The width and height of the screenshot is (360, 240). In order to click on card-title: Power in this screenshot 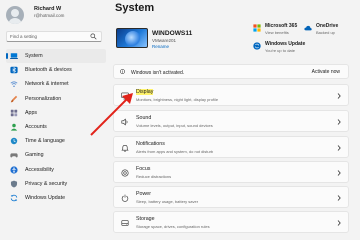, I will do `click(144, 194)`.